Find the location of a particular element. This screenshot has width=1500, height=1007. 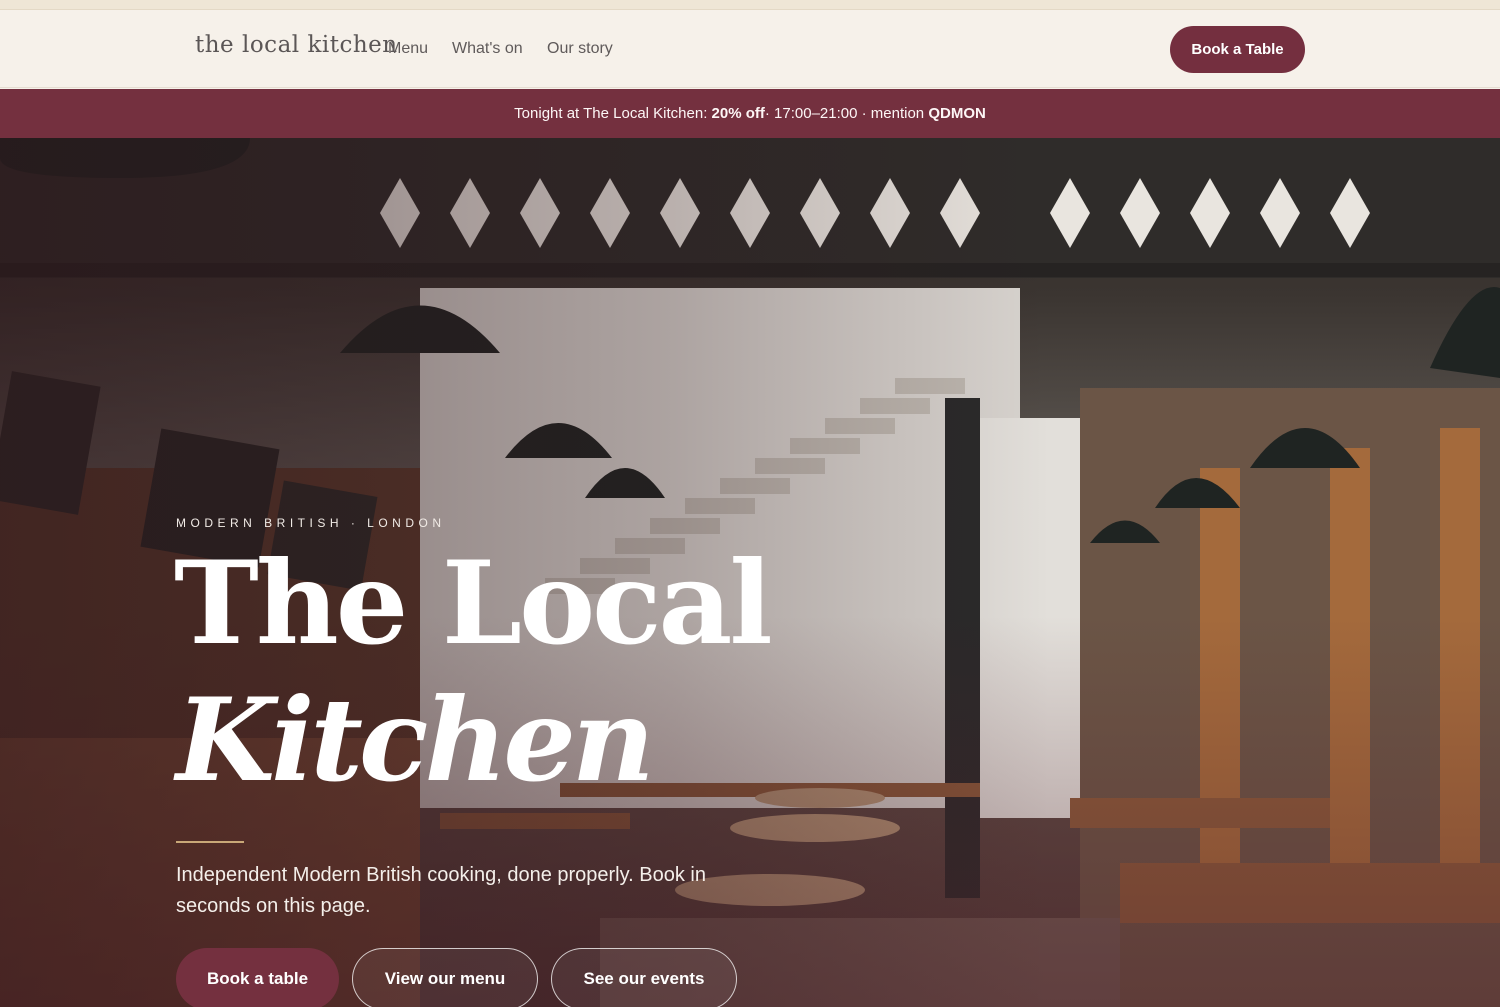

brand-logo: the local kitchen is located at coordinates (296, 45).